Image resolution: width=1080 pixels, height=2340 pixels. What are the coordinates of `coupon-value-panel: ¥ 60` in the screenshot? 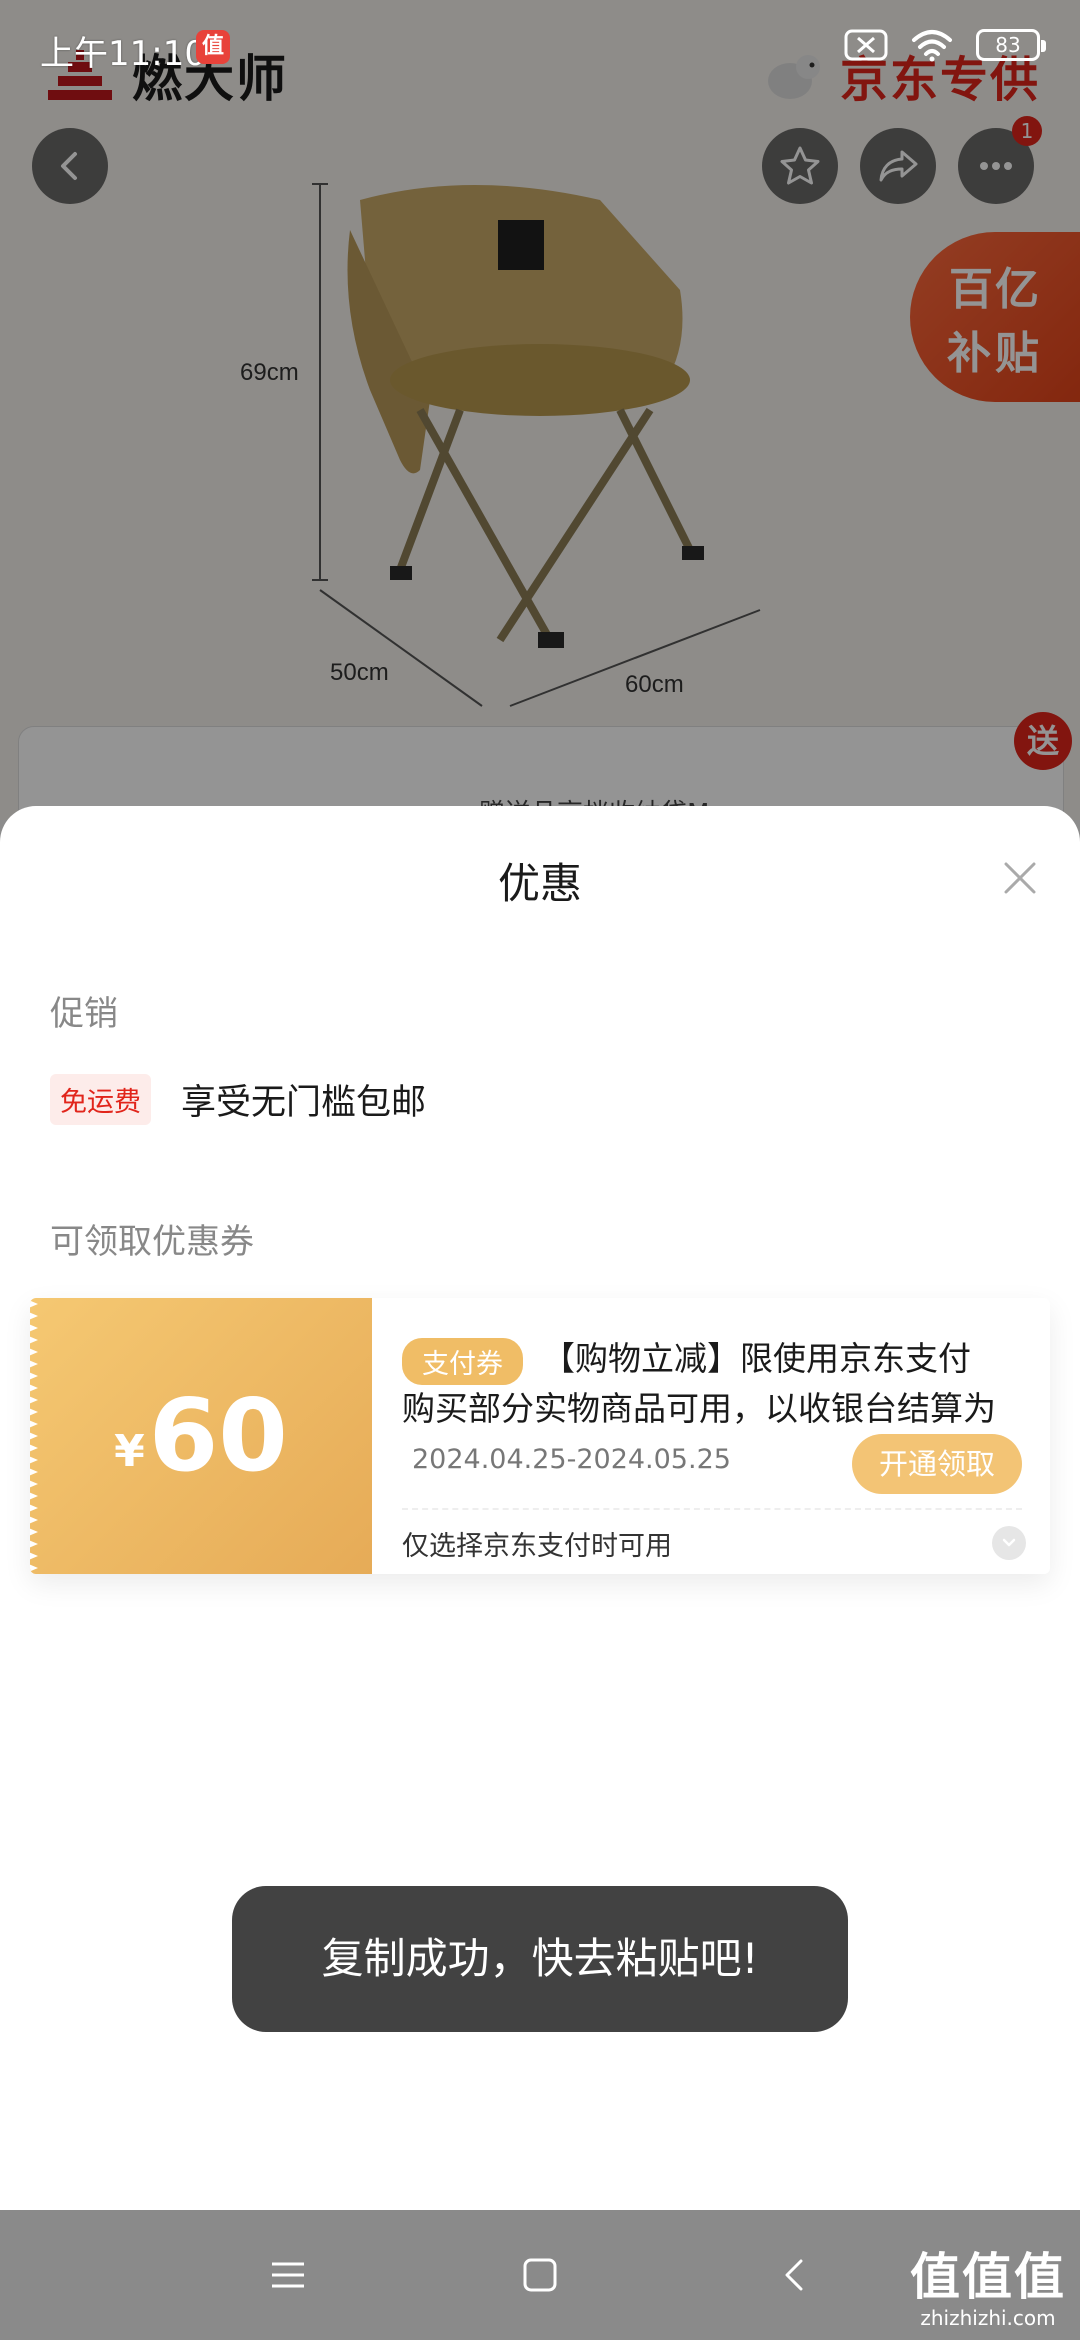 It's located at (201, 1436).